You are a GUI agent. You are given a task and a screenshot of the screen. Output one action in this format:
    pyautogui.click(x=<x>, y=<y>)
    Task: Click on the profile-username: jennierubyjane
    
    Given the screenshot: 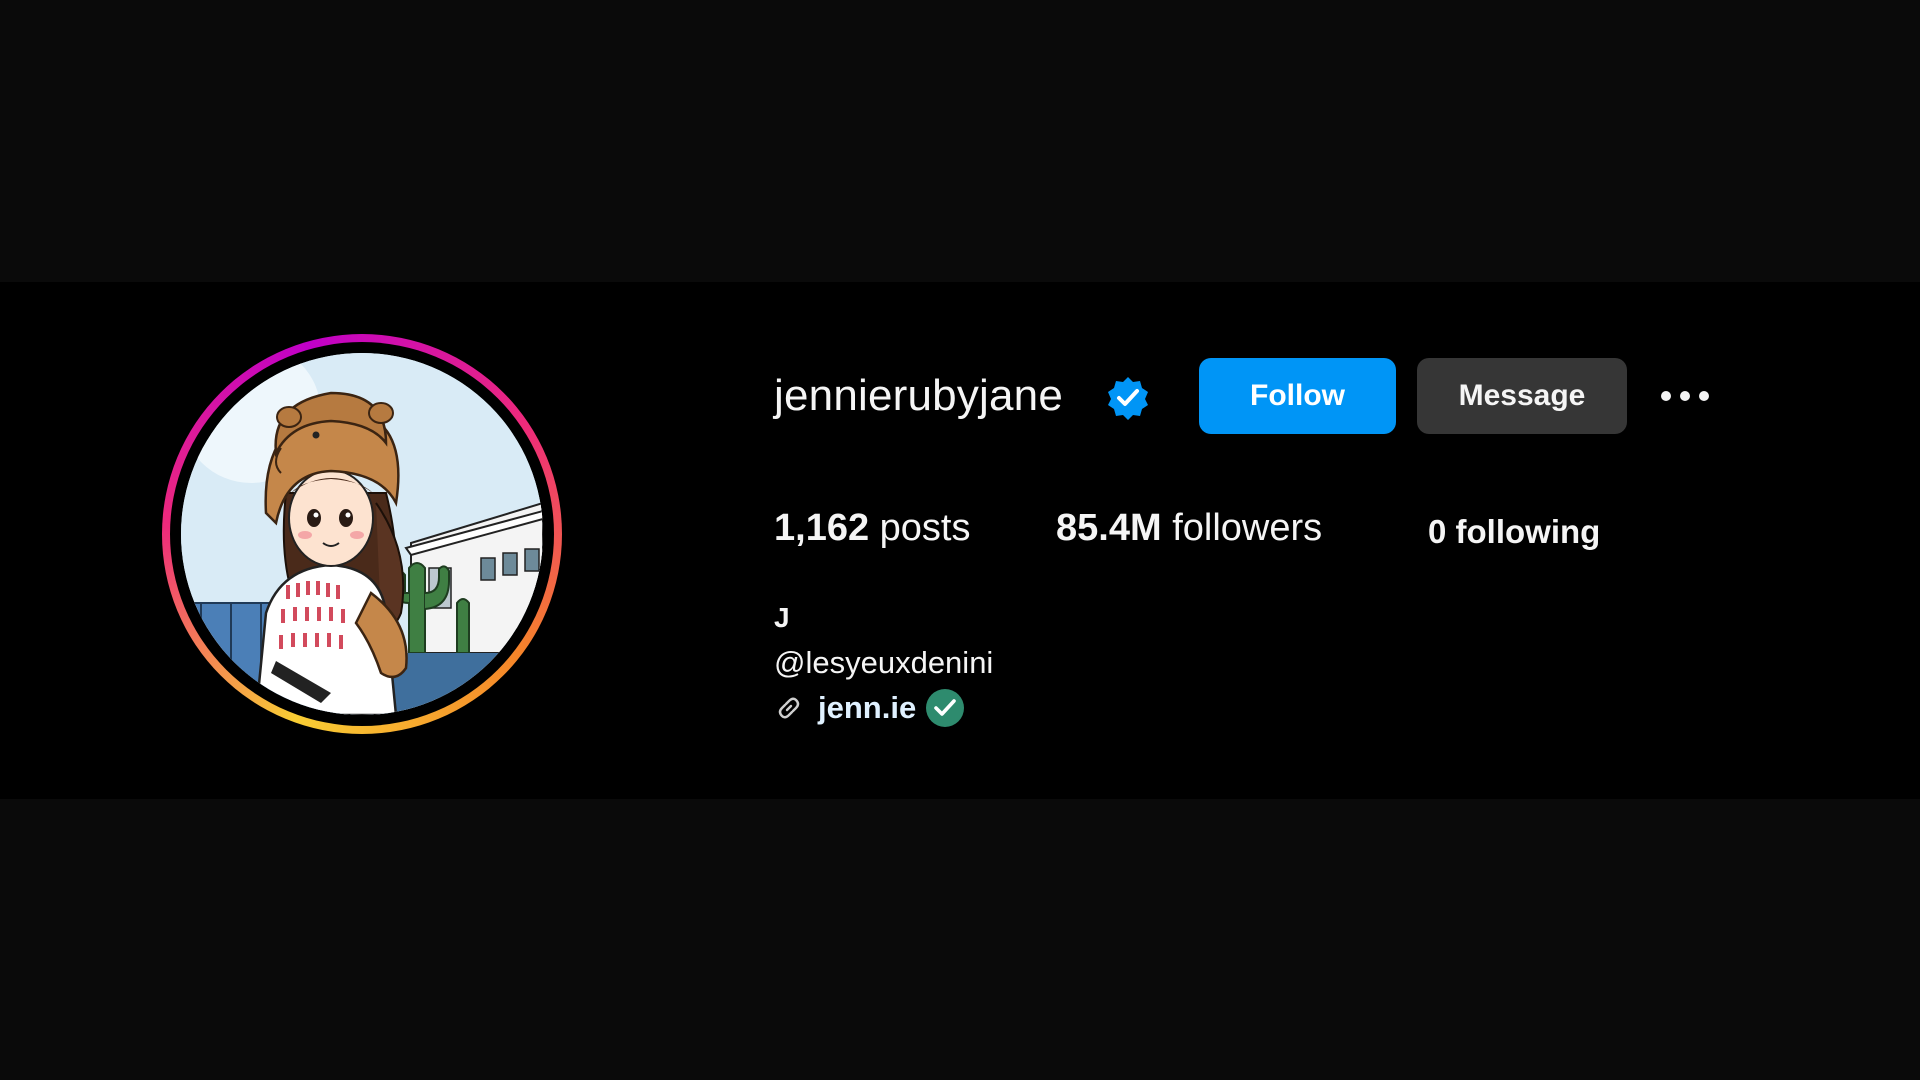 What is the action you would take?
    pyautogui.click(x=919, y=395)
    